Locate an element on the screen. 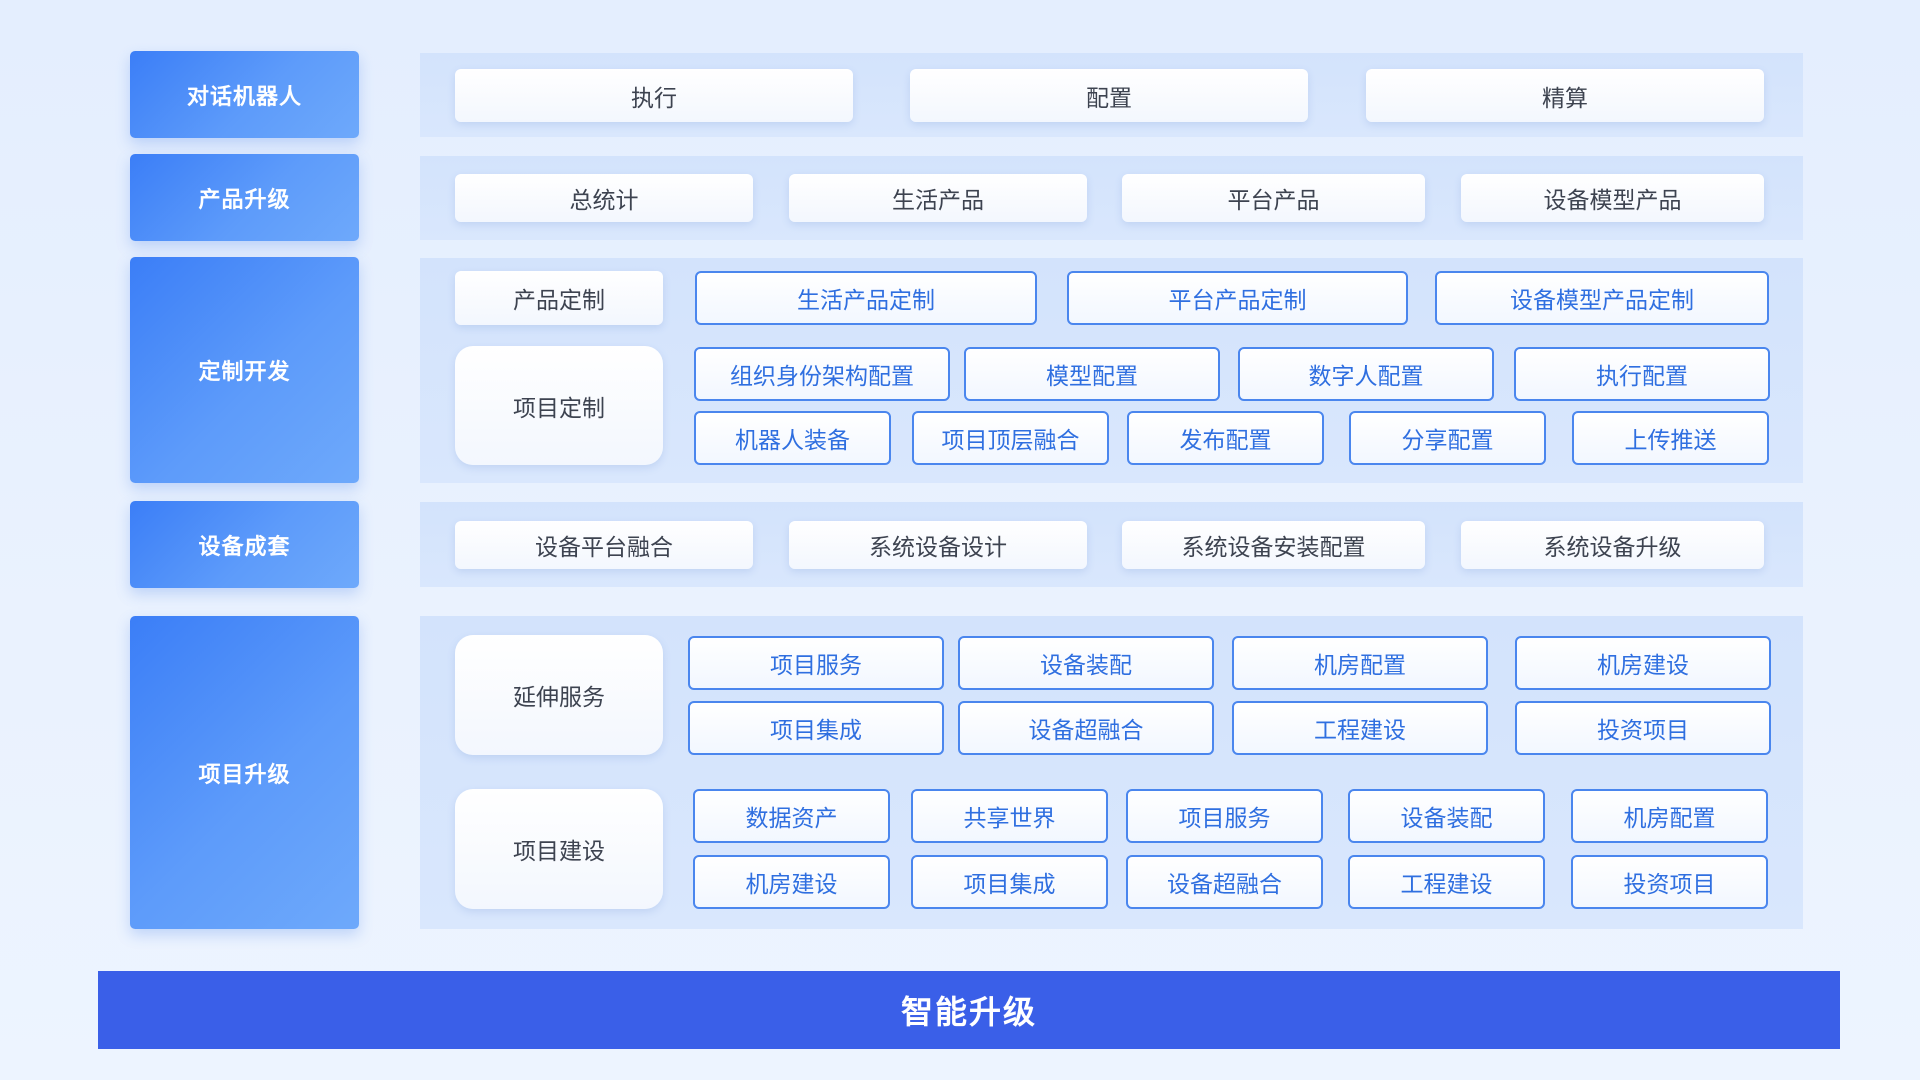  tag-upload-push: 上传推送 is located at coordinates (1670, 438).